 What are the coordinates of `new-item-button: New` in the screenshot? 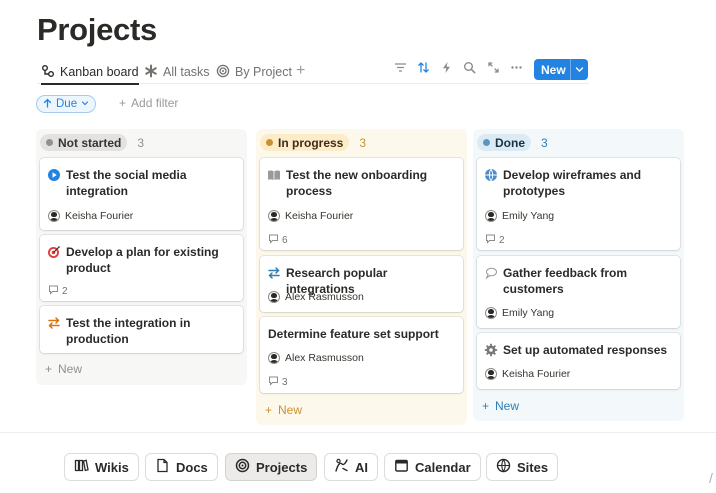 It's located at (561, 69).